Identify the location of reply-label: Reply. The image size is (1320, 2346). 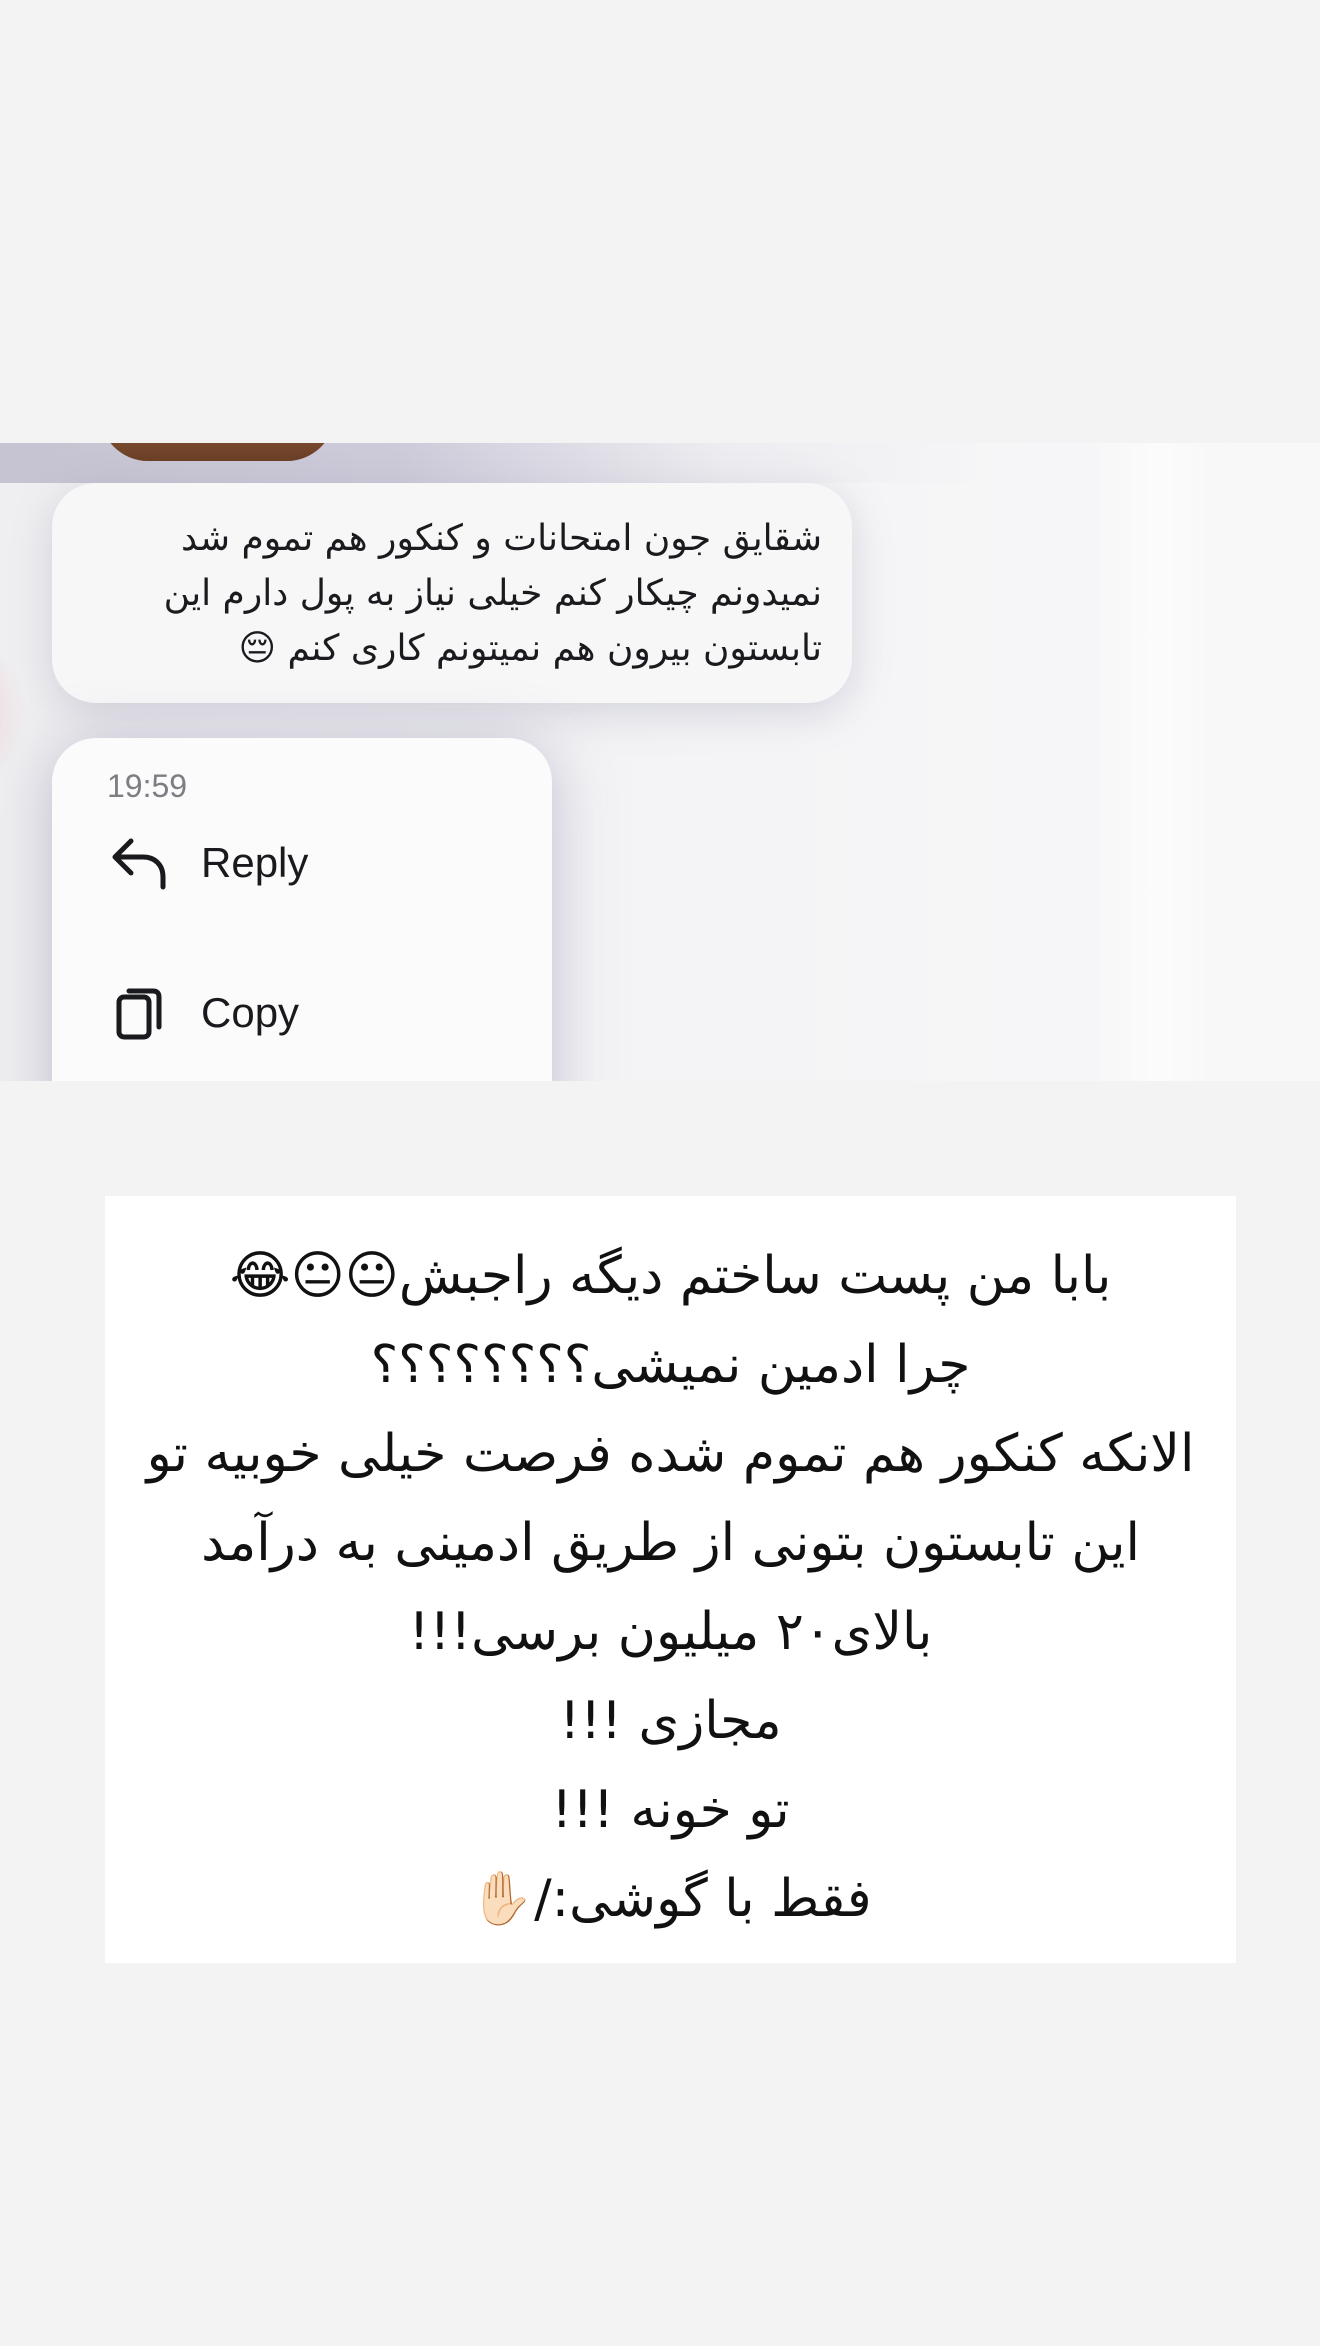
(255, 862).